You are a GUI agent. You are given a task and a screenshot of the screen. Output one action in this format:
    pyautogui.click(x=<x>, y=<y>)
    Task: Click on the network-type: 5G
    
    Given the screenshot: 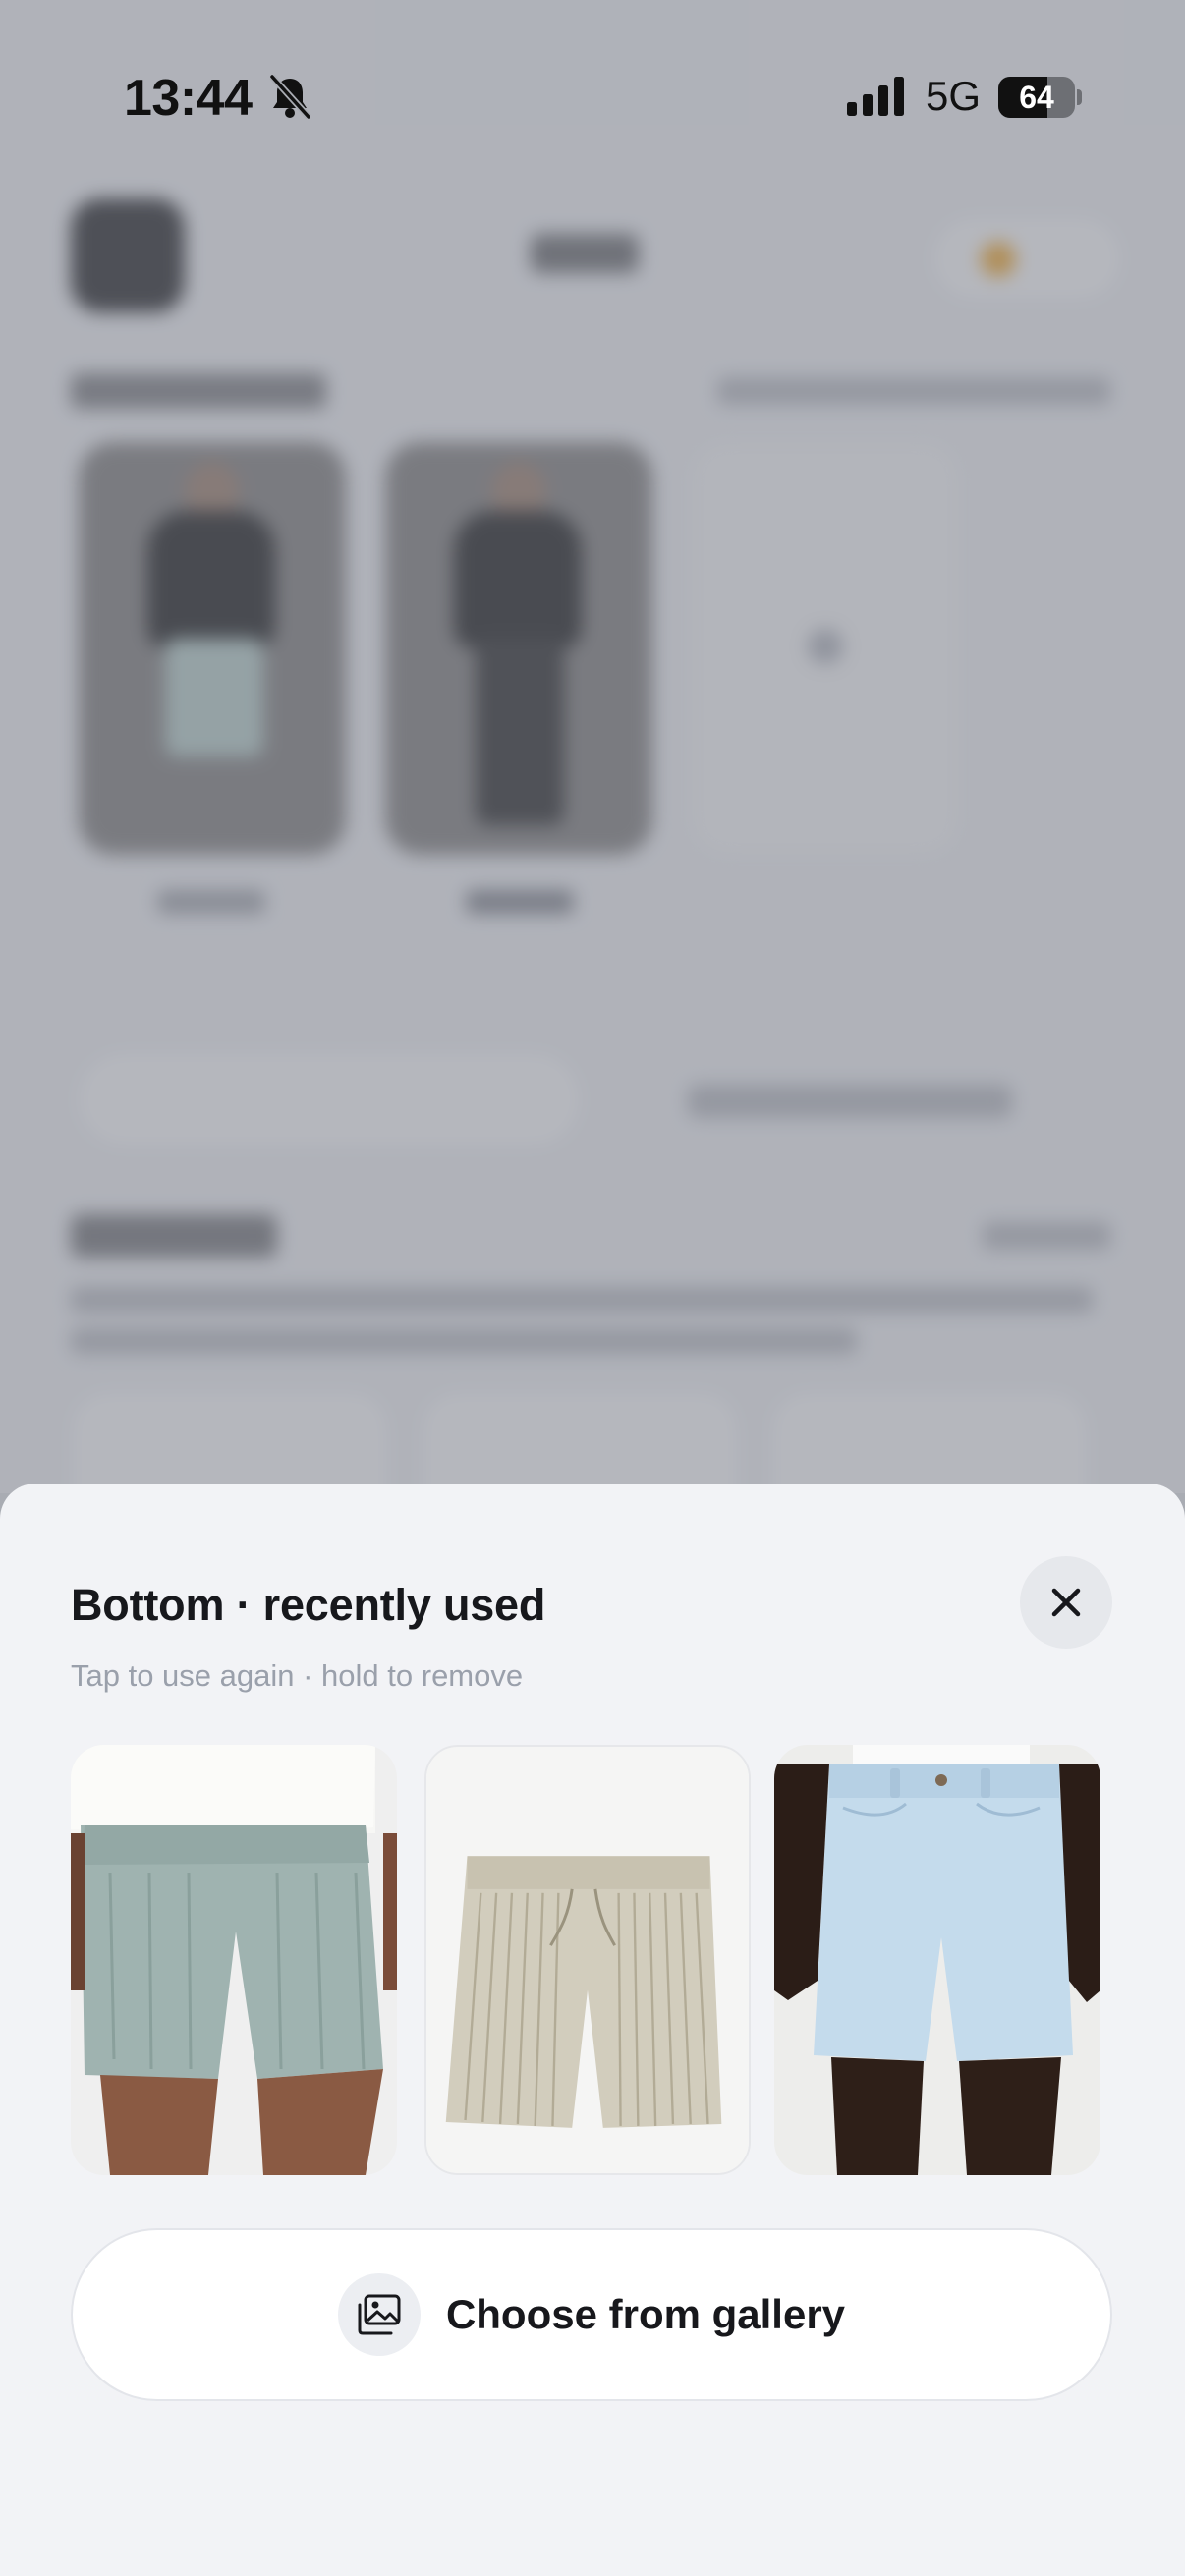 What is the action you would take?
    pyautogui.click(x=954, y=96)
    